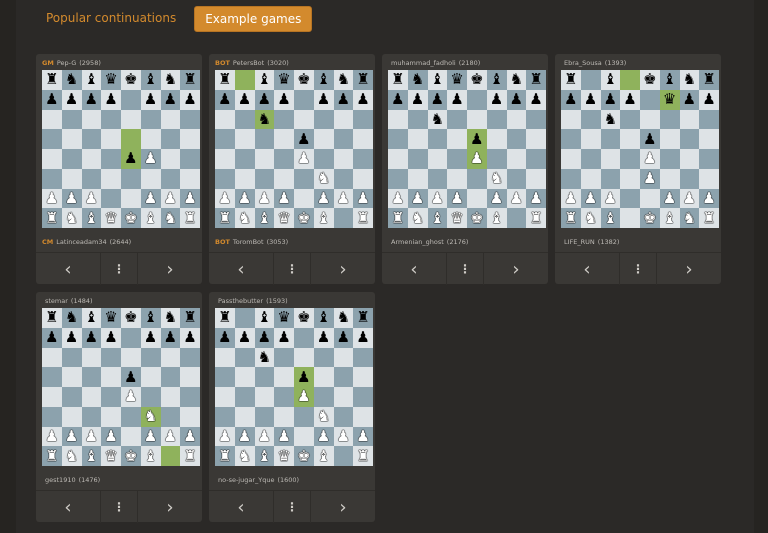 The image size is (768, 533). Describe the element at coordinates (131, 218) in the screenshot. I see `board-square-e1: ♚` at that location.